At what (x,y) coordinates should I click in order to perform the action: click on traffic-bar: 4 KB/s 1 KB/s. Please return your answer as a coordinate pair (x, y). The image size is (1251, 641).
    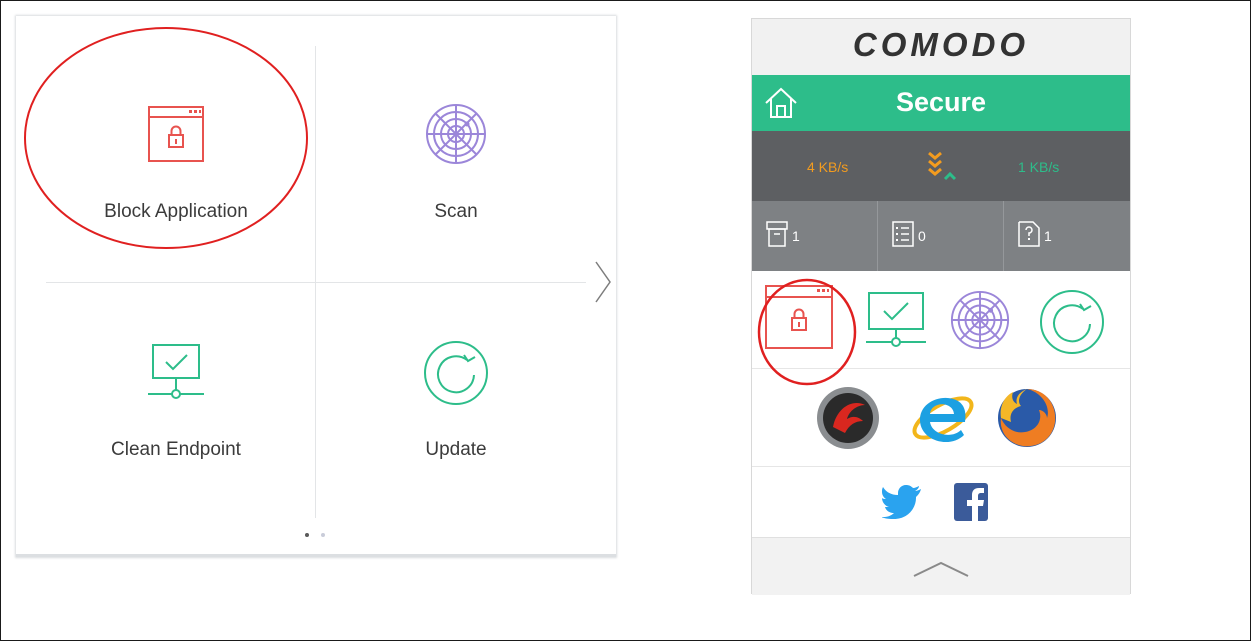
    Looking at the image, I should click on (941, 166).